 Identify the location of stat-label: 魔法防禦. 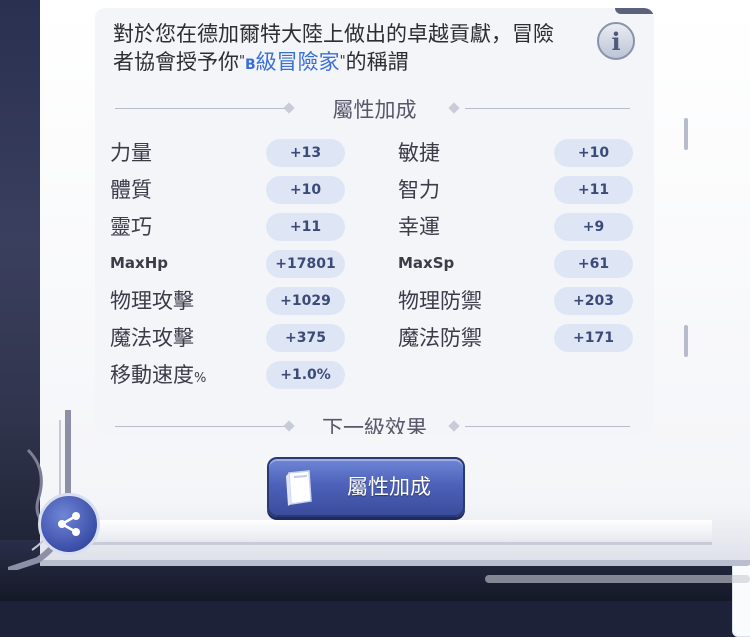
(440, 338).